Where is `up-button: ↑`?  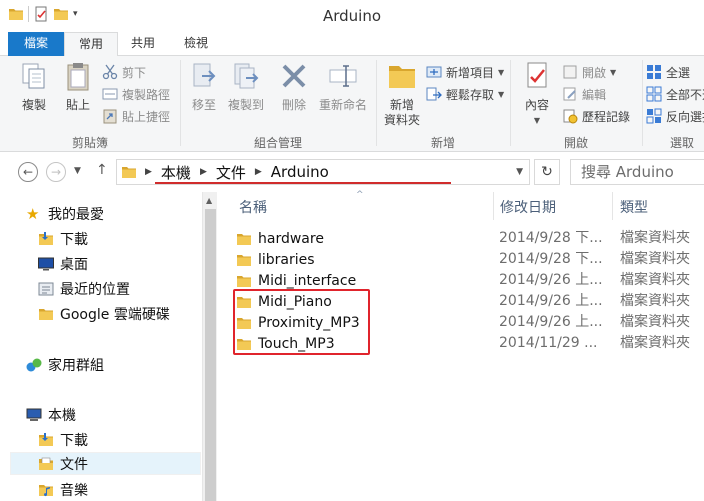
up-button: ↑ is located at coordinates (102, 170).